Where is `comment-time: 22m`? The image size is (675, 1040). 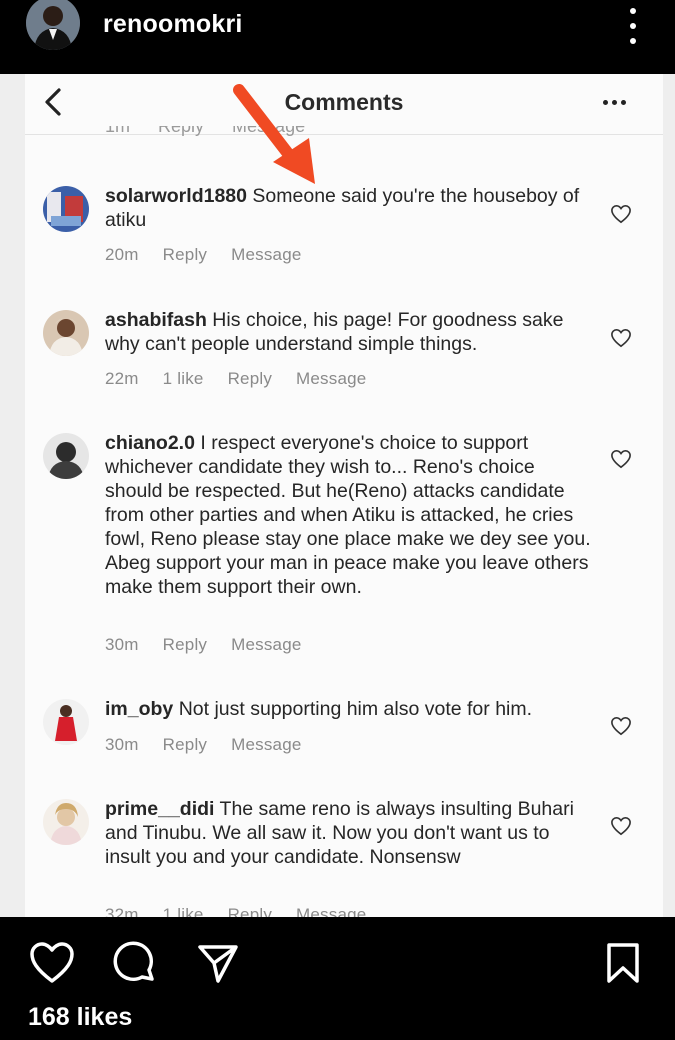
comment-time: 22m is located at coordinates (122, 378).